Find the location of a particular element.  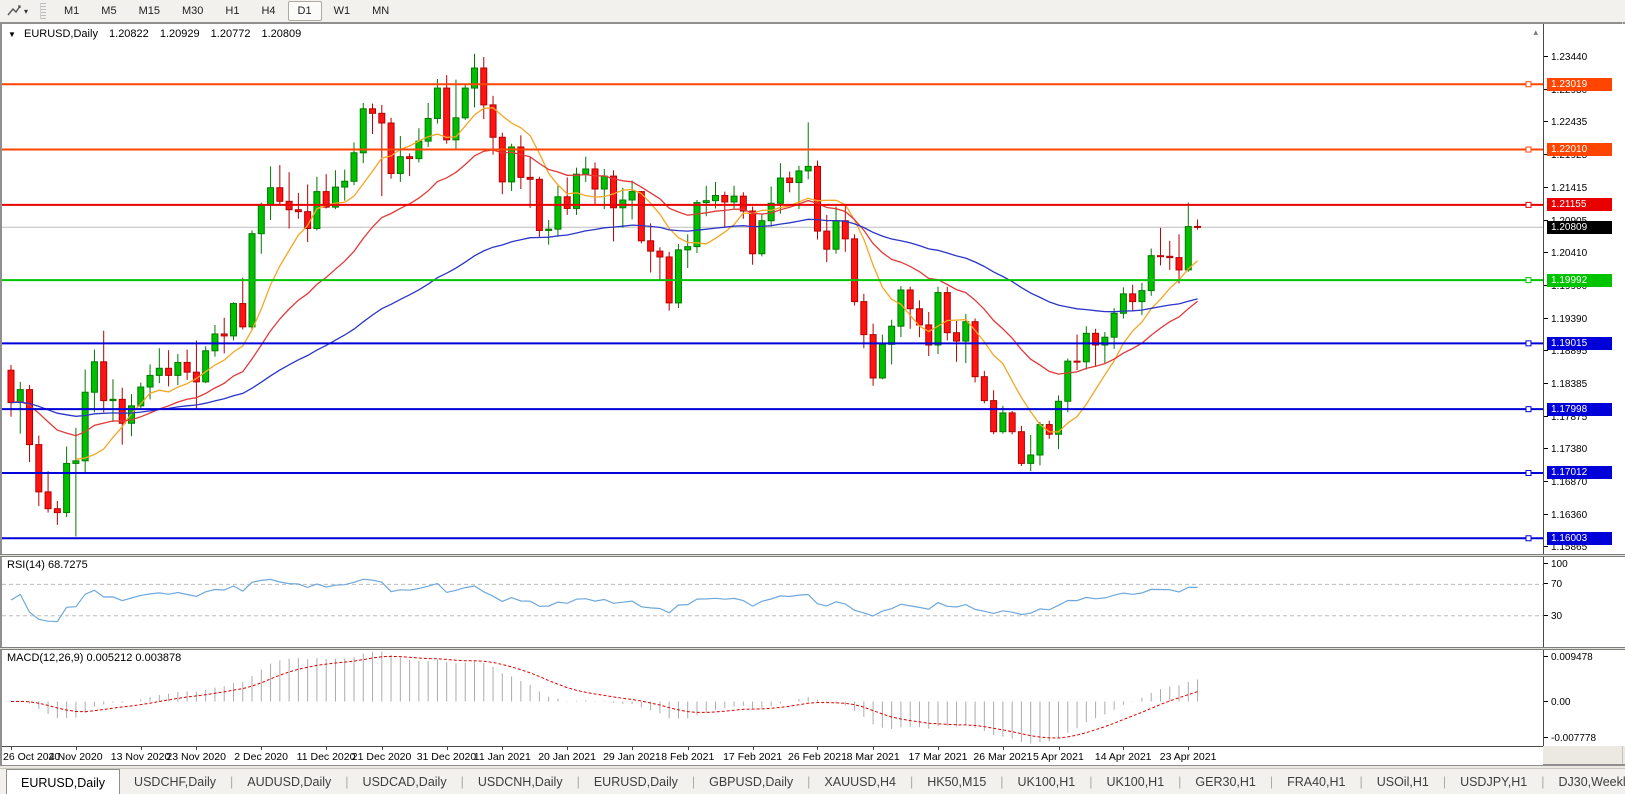

tab-usdchf-daily: USDCHF,Daily is located at coordinates (175, 781).